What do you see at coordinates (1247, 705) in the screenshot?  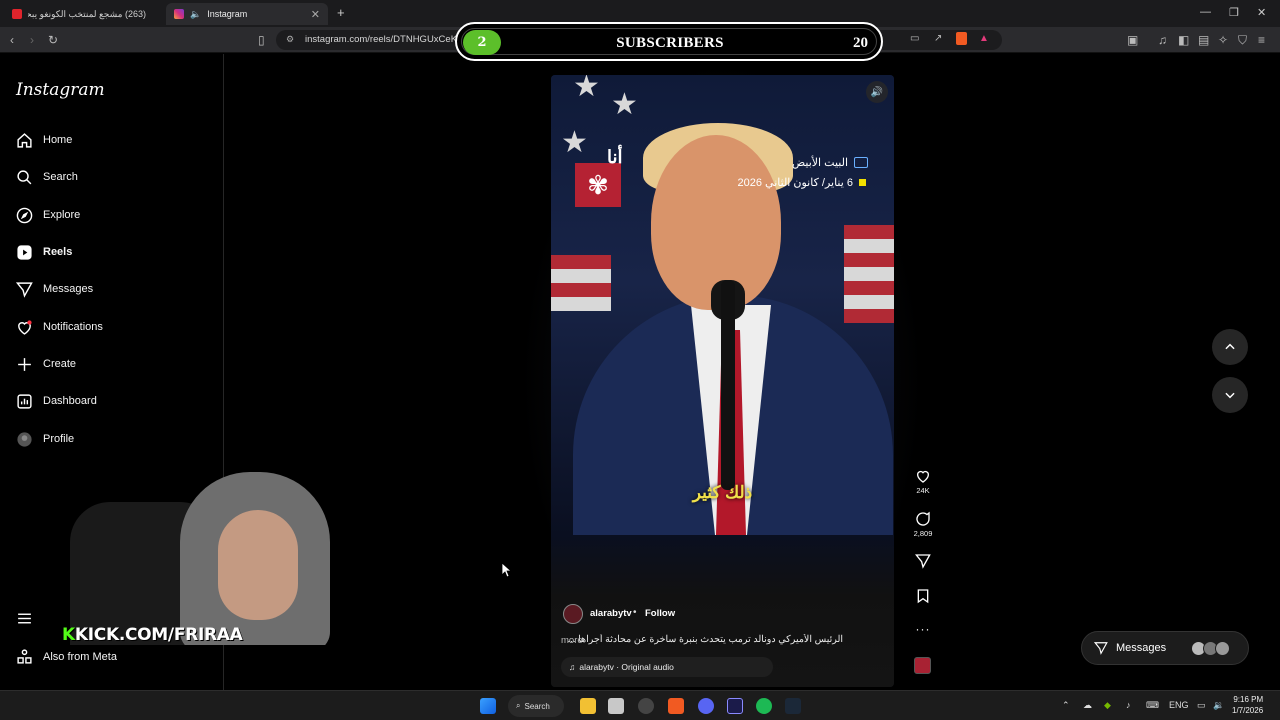 I see `system-clock: 9:16 PM 1/7/2026` at bounding box center [1247, 705].